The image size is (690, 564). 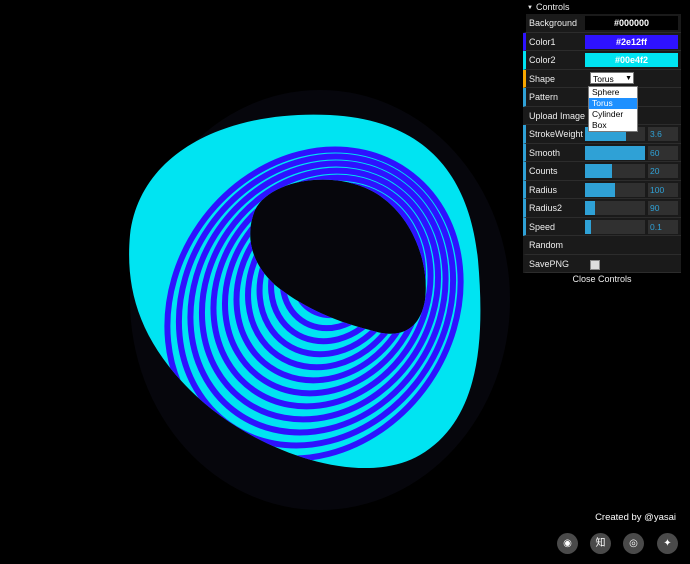 What do you see at coordinates (663, 208) in the screenshot?
I see `radius2-input: 90` at bounding box center [663, 208].